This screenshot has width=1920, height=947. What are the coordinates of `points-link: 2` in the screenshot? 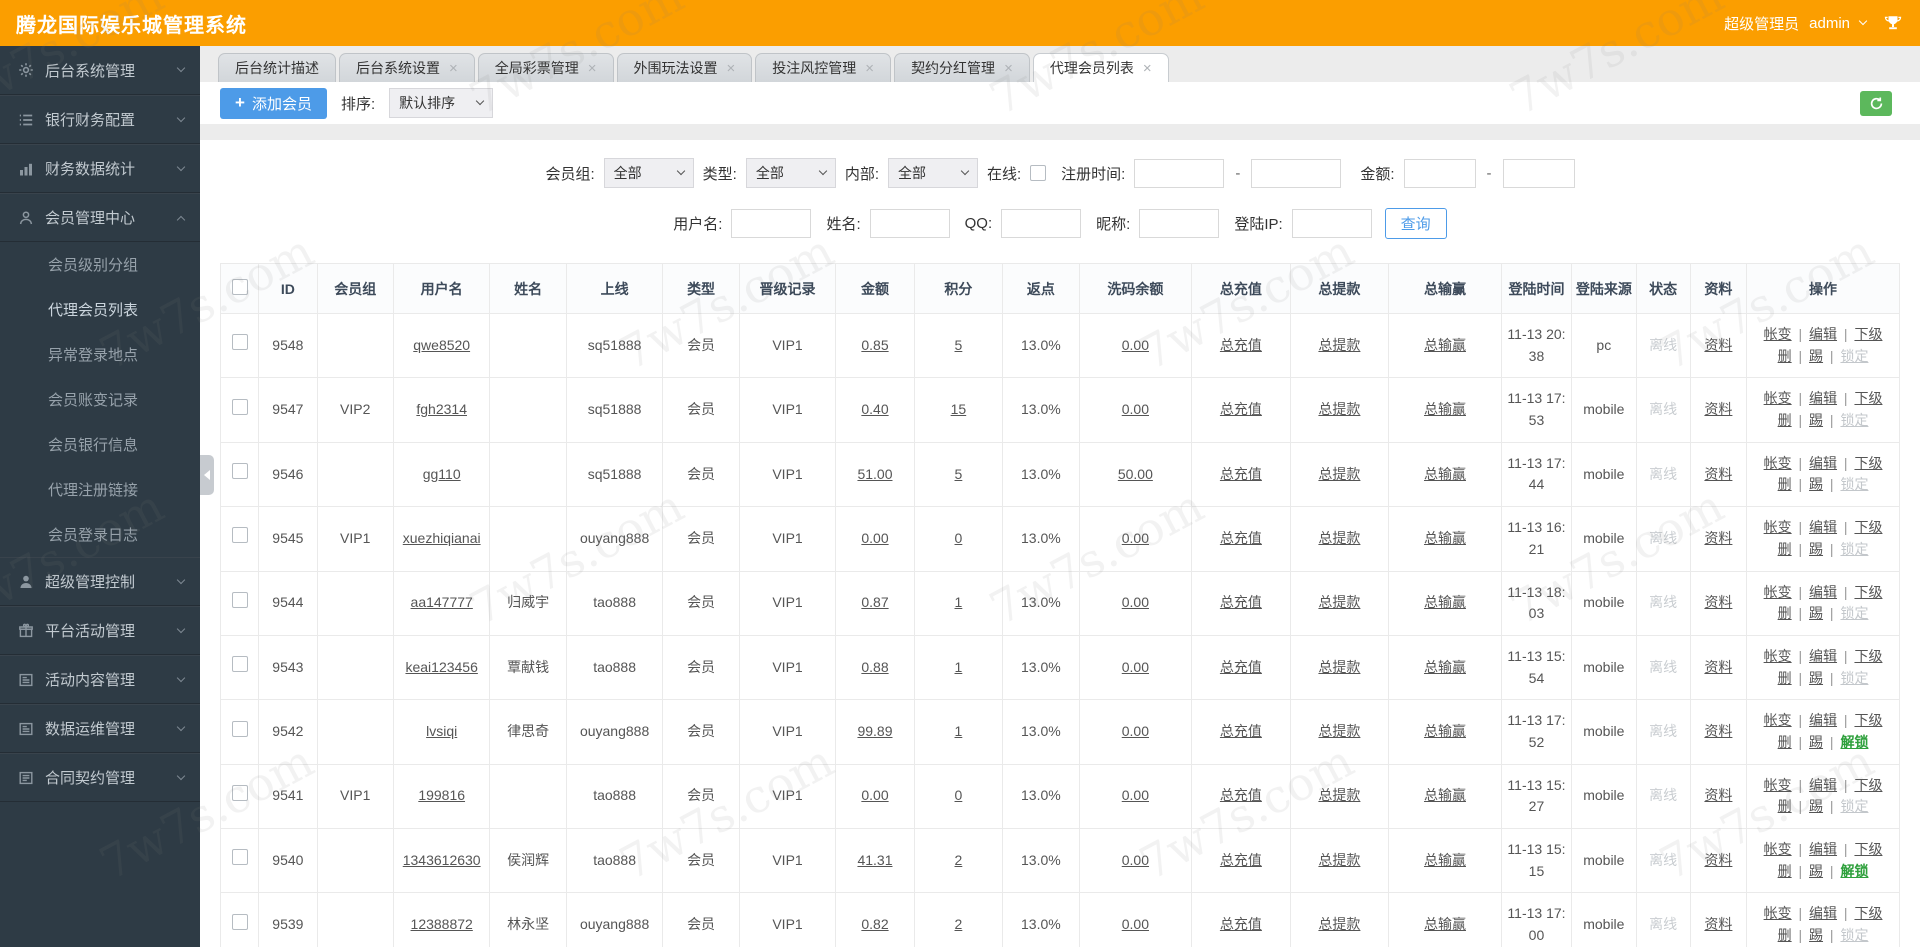 It's located at (959, 860).